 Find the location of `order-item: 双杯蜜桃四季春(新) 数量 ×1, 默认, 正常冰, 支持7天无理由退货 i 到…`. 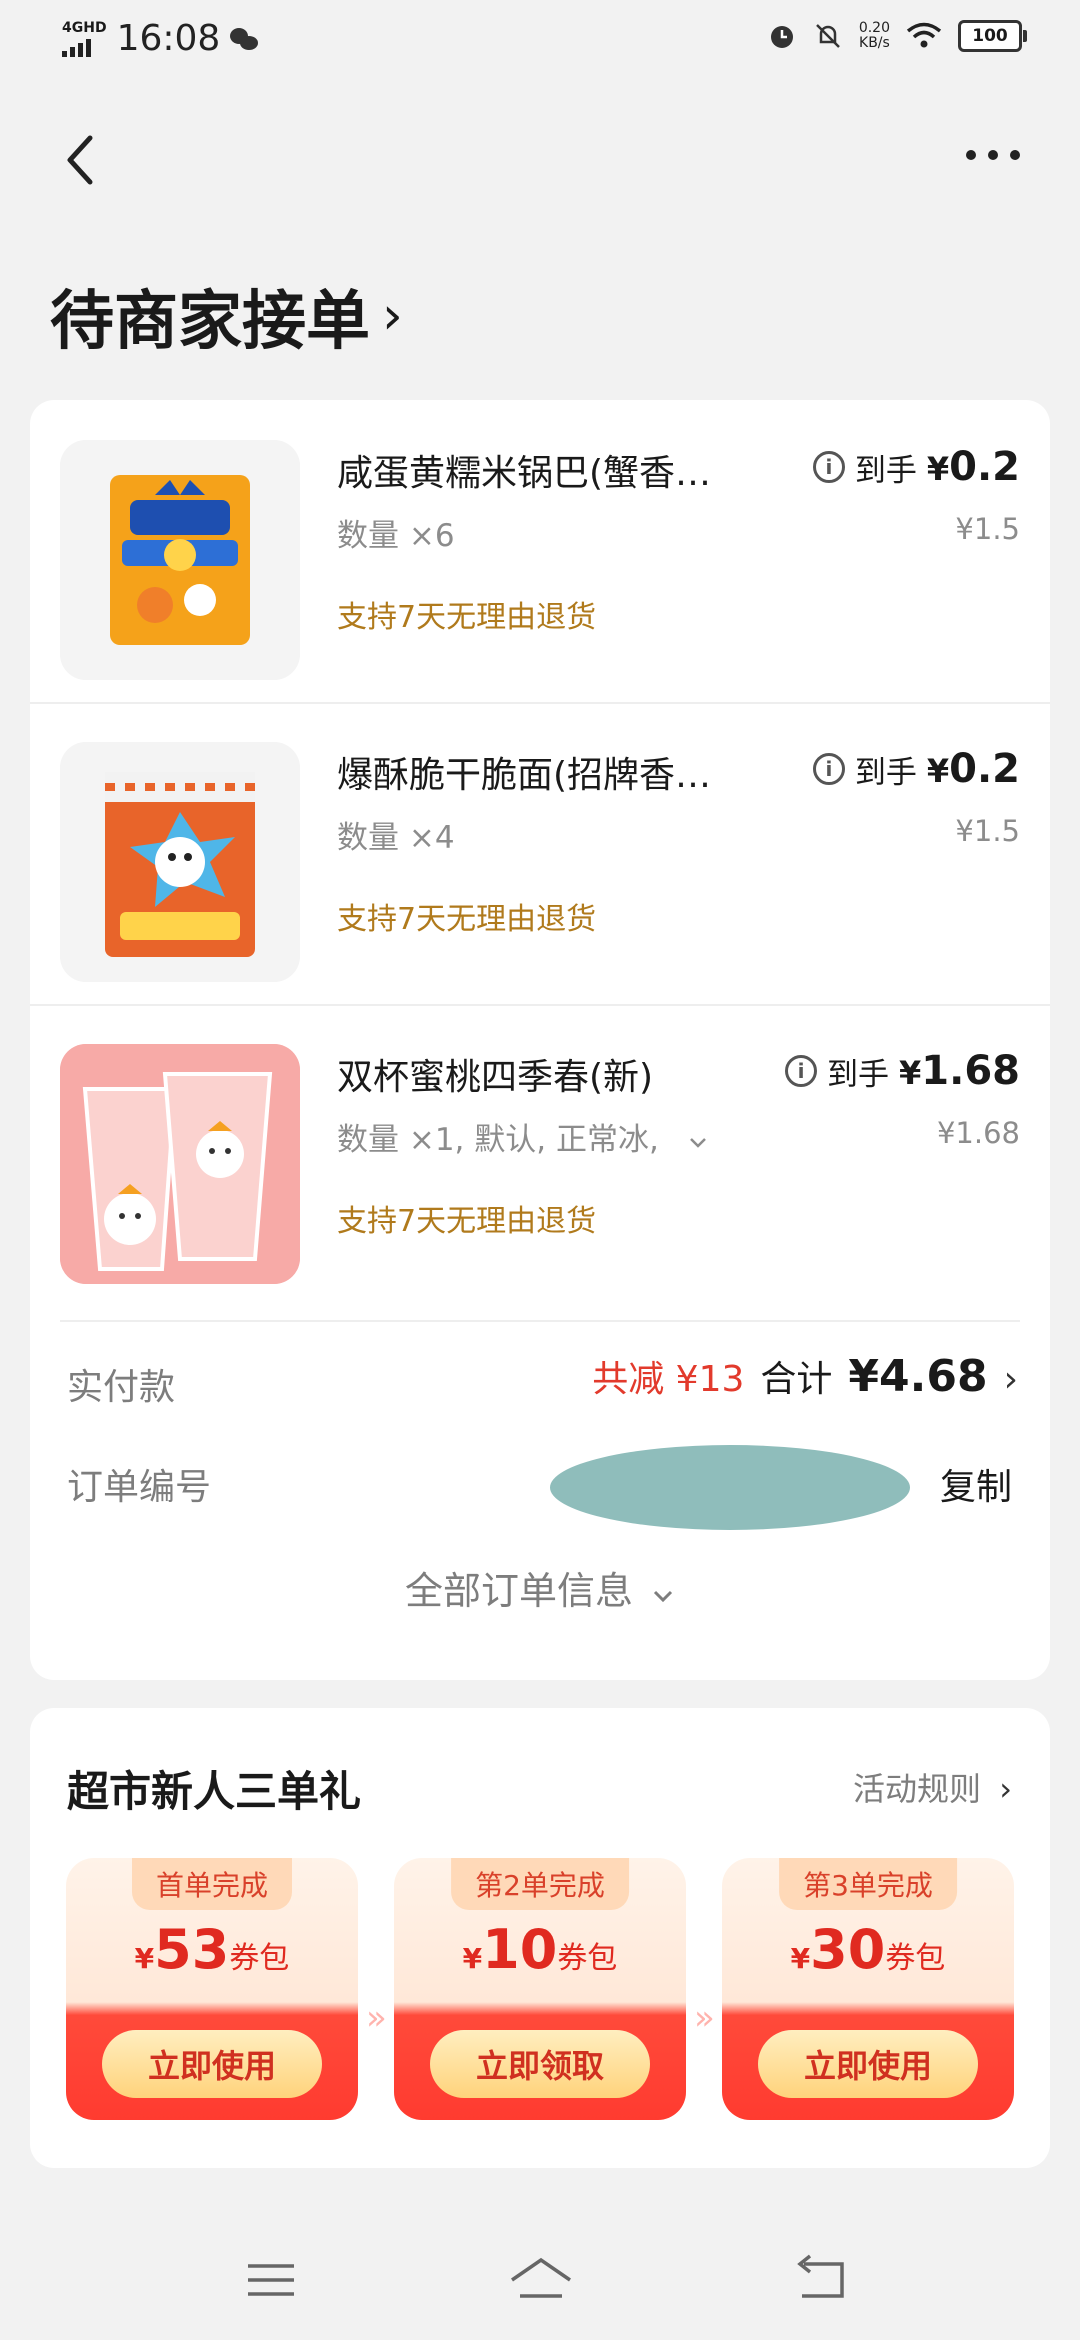

order-item: 双杯蜜桃四季春(新) 数量 ×1, 默认, 正常冰, 支持7天无理由退货 i 到… is located at coordinates (540, 1155).